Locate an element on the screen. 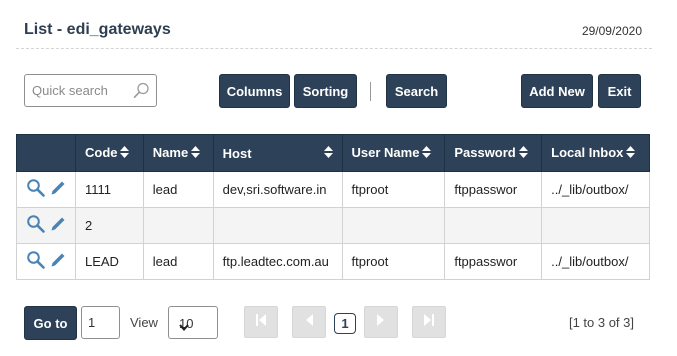  pagination-range-info: [1 to 3 of 3] is located at coordinates (601, 322).